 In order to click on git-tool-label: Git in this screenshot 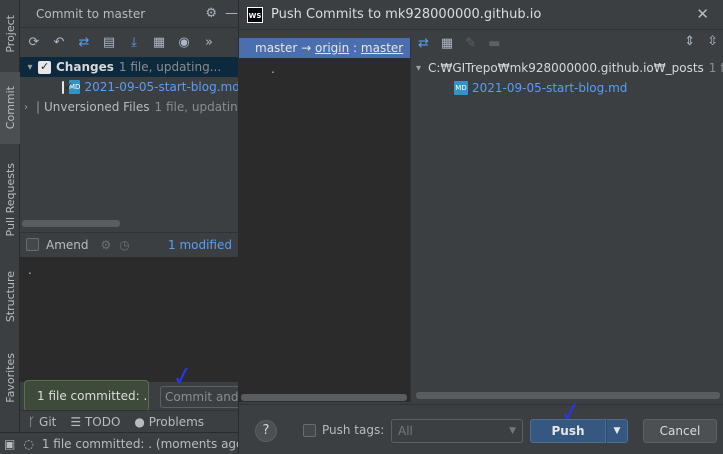, I will do `click(48, 421)`.